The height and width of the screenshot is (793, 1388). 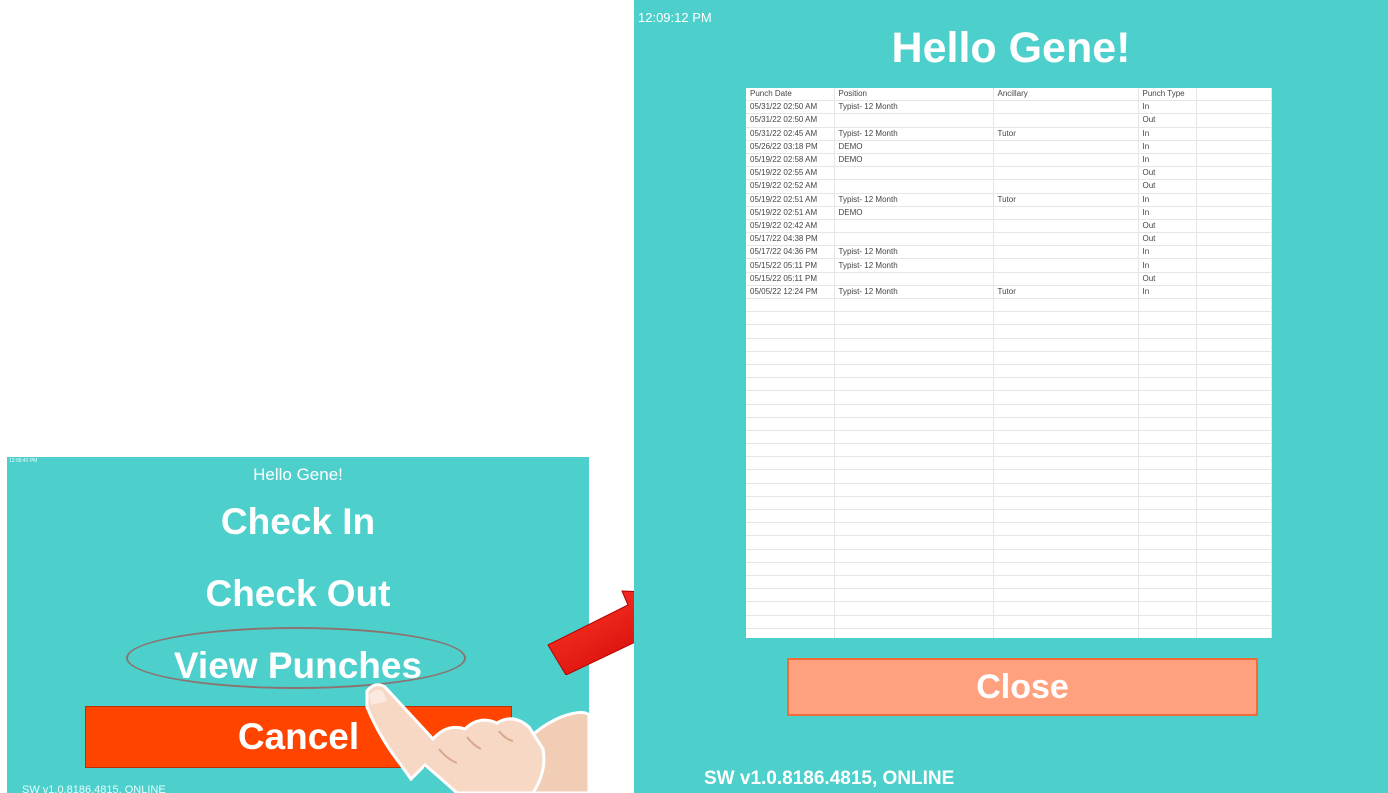 What do you see at coordinates (1009, 265) in the screenshot?
I see `table-row: 05/15/22 05:11 PM Typist- 12 Month In` at bounding box center [1009, 265].